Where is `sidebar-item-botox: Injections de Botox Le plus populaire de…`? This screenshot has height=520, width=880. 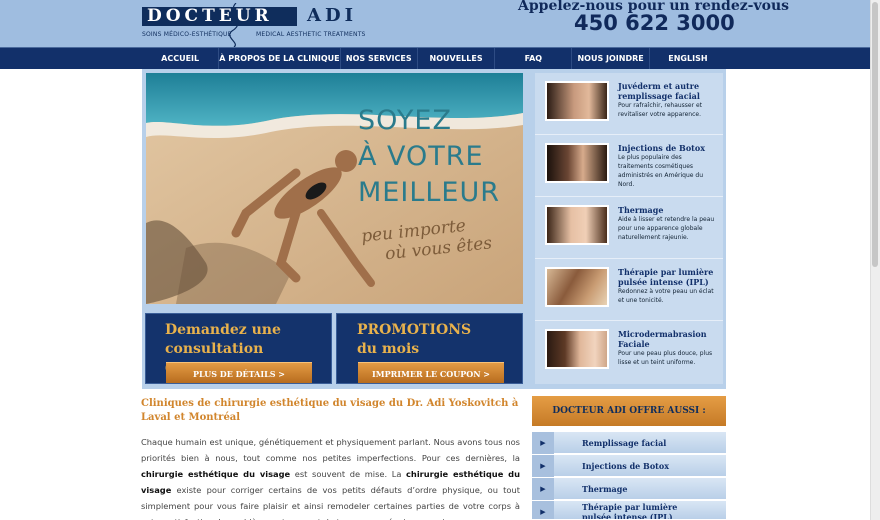 sidebar-item-botox: Injections de Botox Le plus populaire de… is located at coordinates (629, 166).